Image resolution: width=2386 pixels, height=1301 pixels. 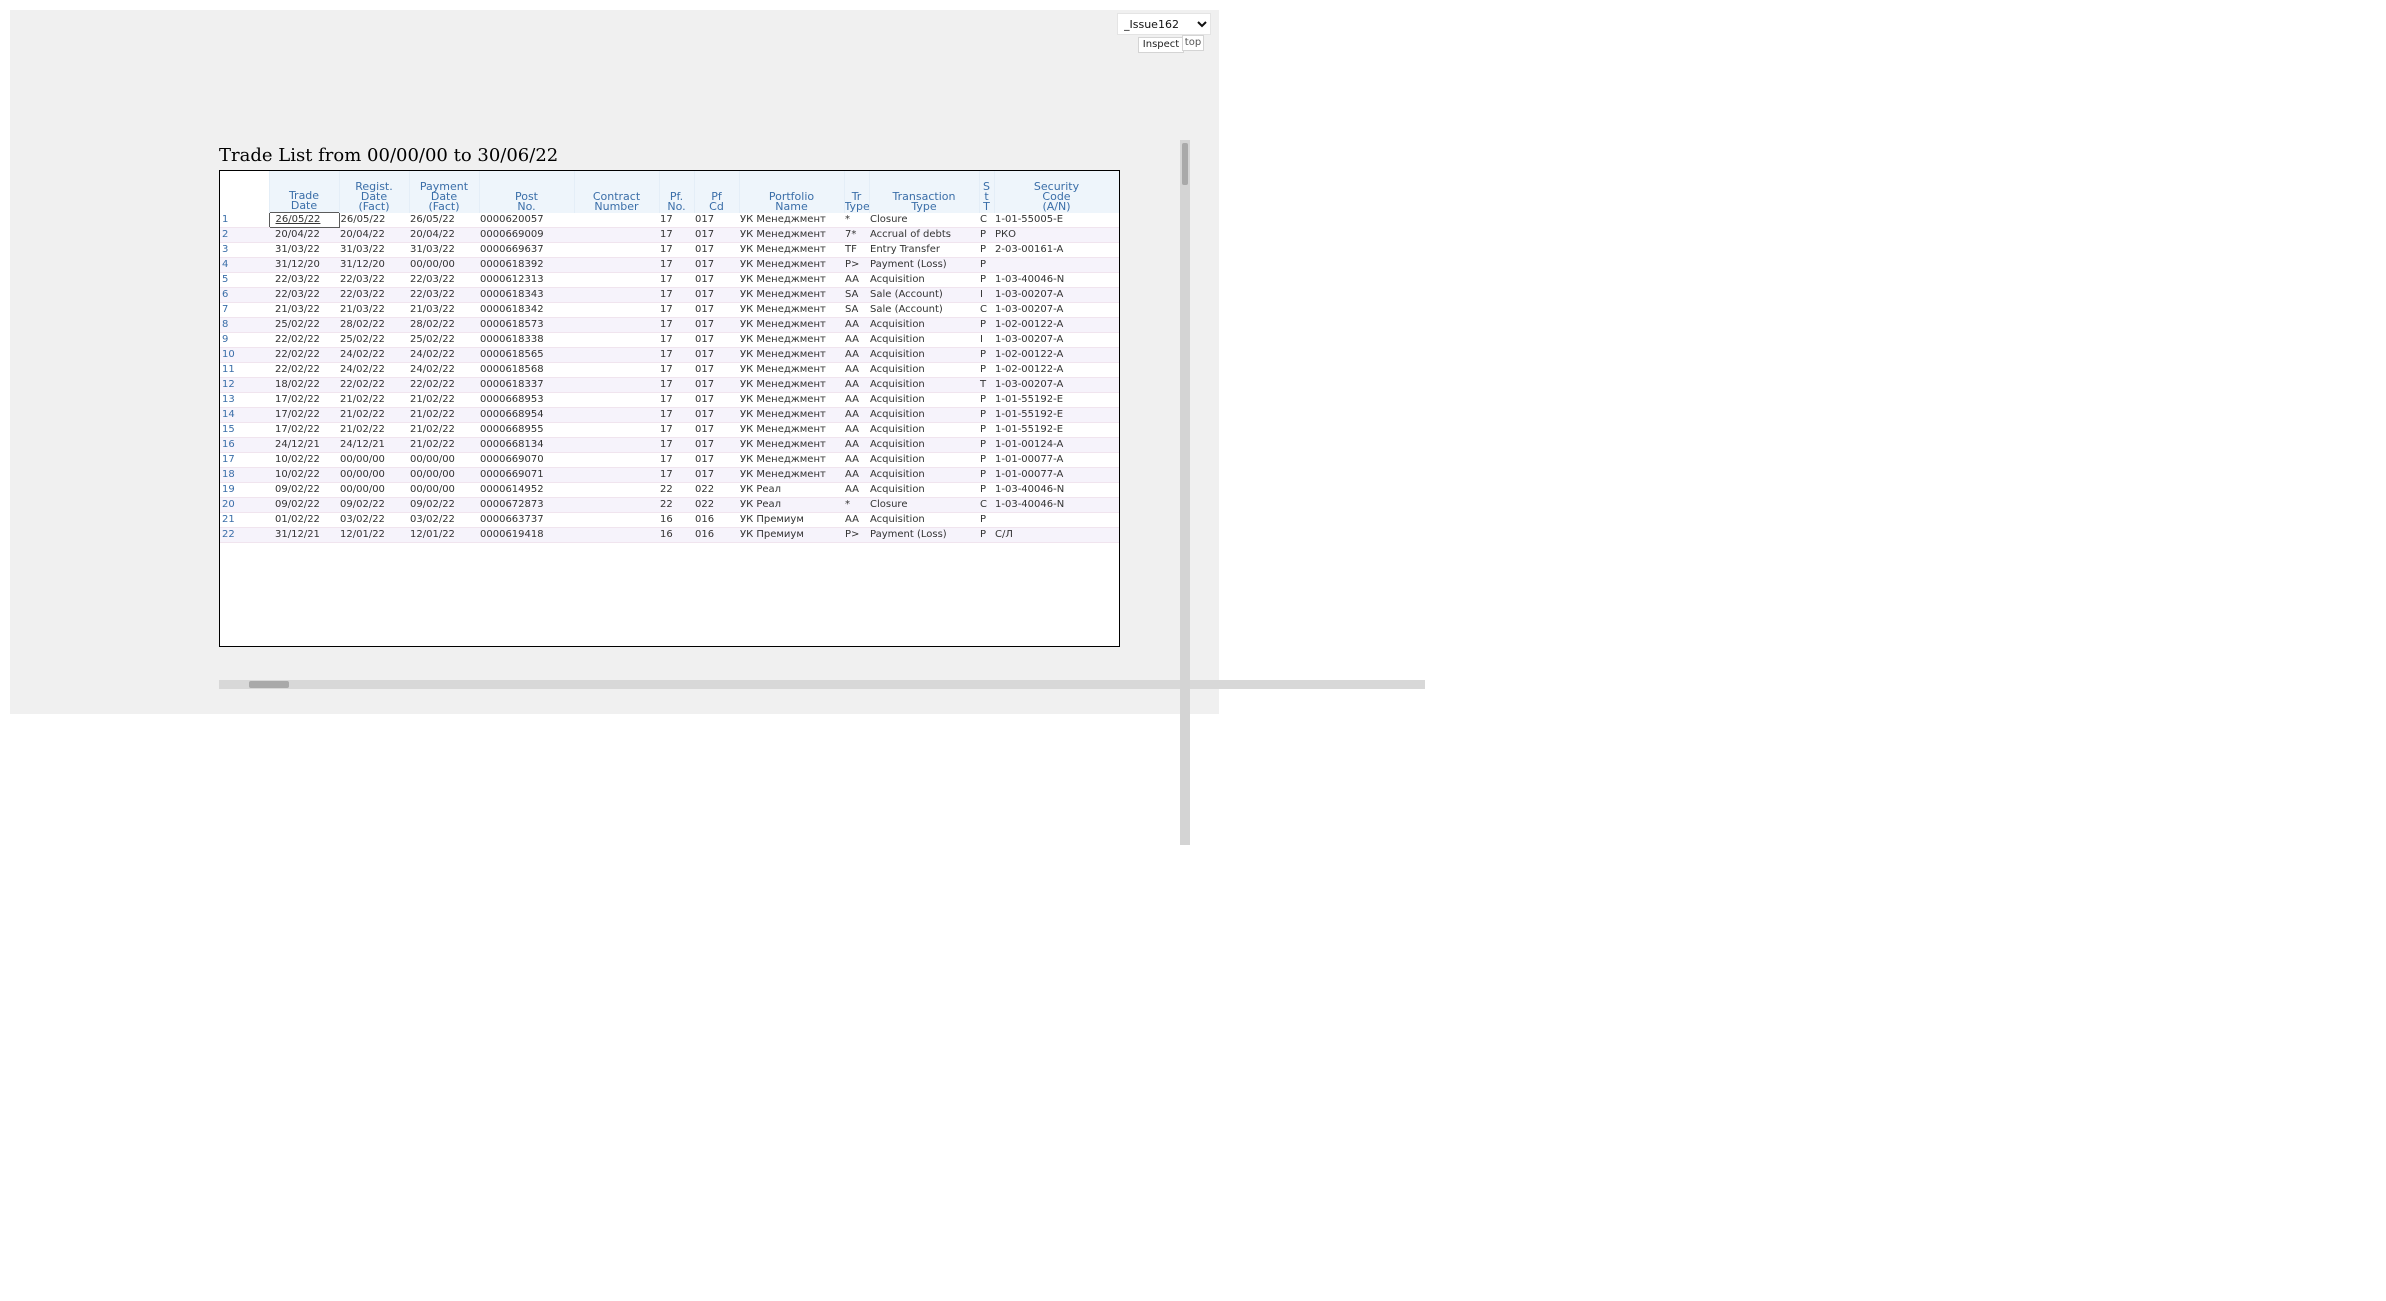 What do you see at coordinates (244, 370) in the screenshot?
I see `cell-rownum: 11` at bounding box center [244, 370].